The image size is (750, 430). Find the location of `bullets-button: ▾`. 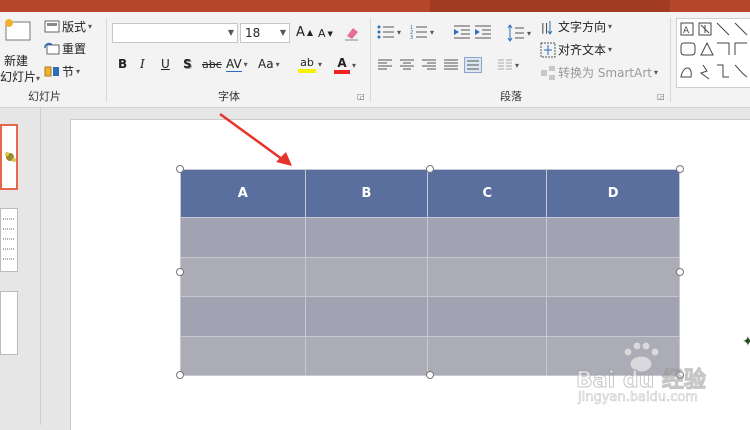

bullets-button: ▾ is located at coordinates (389, 32).